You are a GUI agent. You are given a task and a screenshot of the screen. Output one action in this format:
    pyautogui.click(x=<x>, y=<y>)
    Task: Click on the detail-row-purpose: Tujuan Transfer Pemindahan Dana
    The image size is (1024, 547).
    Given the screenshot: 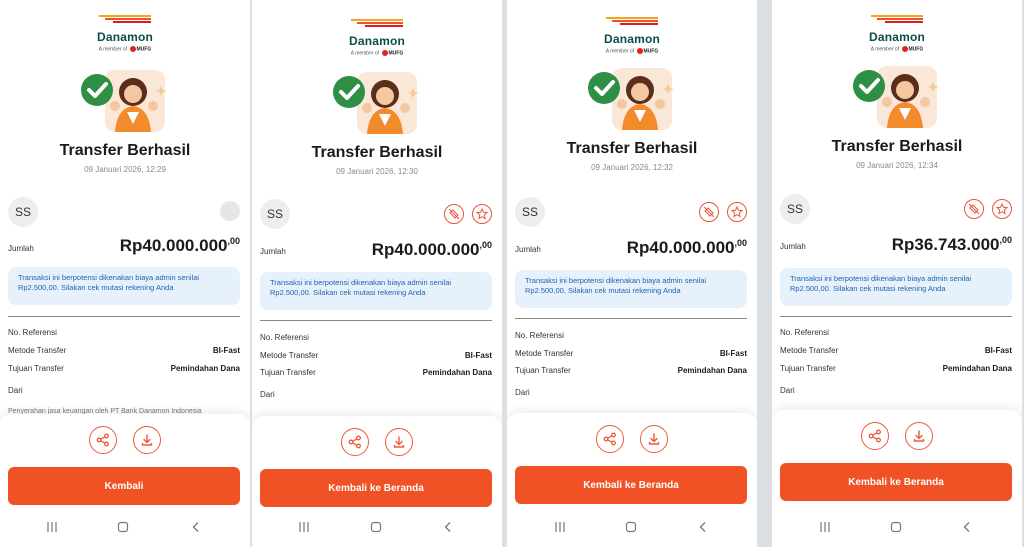 What is the action you would take?
    pyautogui.click(x=124, y=368)
    